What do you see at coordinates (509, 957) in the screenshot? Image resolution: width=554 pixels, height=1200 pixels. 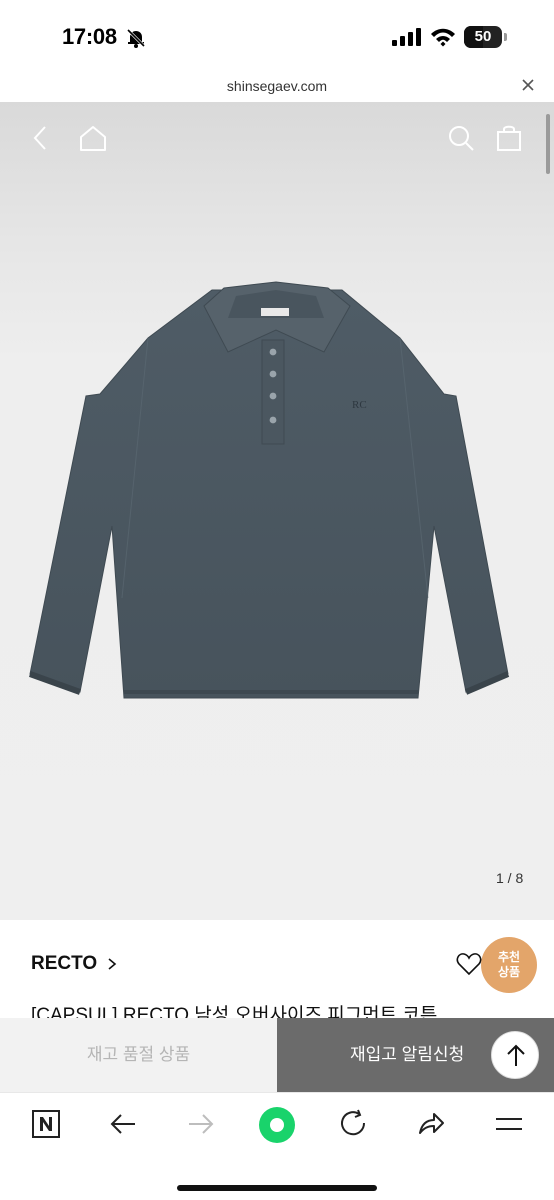 I see `badge-line-1: 추천` at bounding box center [509, 957].